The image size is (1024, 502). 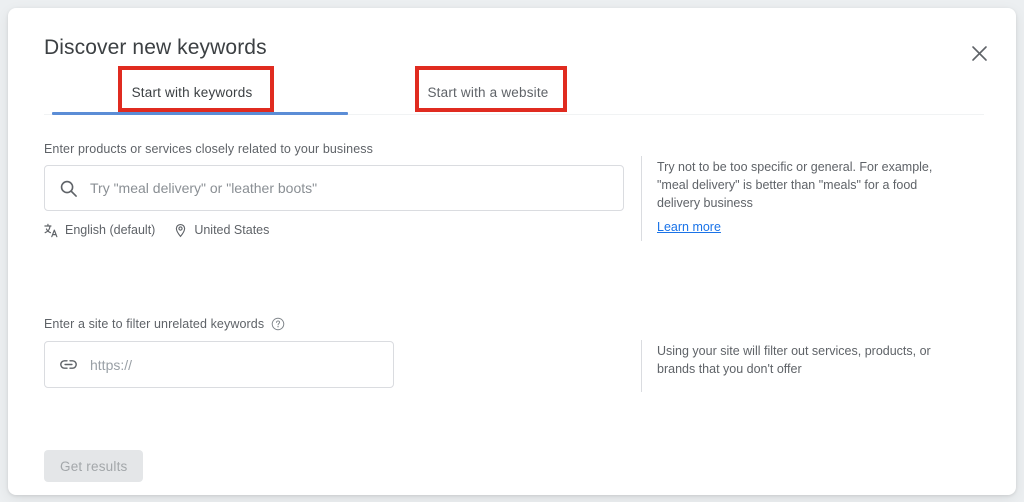 I want to click on site-input-container, so click(x=219, y=364).